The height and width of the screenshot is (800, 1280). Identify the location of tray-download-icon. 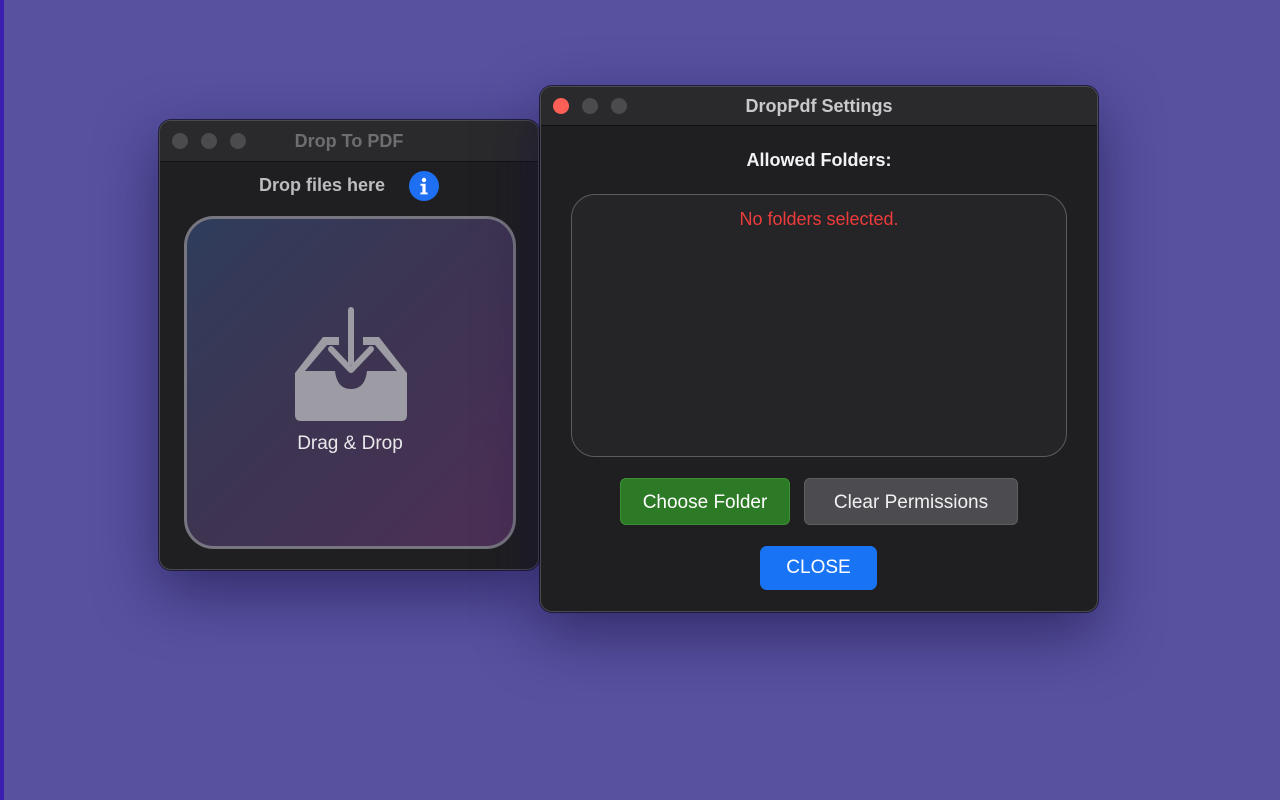
(351, 364).